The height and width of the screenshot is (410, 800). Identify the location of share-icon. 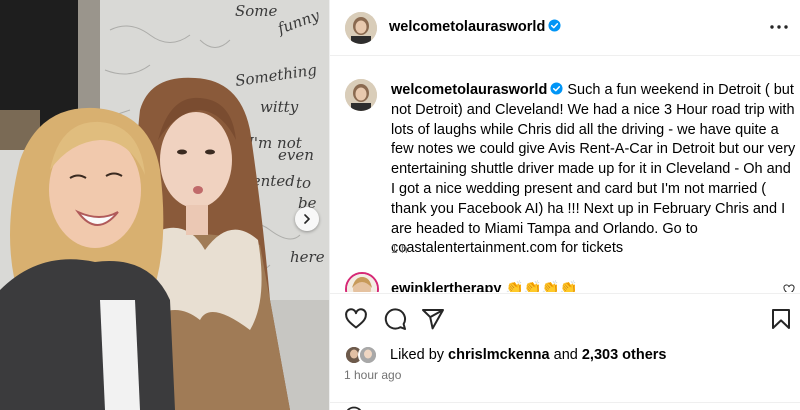
(433, 319).